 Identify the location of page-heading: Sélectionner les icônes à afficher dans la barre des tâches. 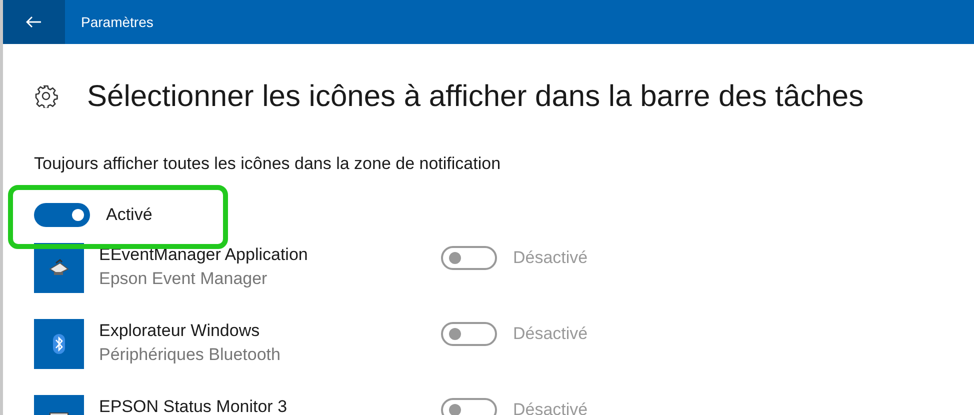
(475, 96).